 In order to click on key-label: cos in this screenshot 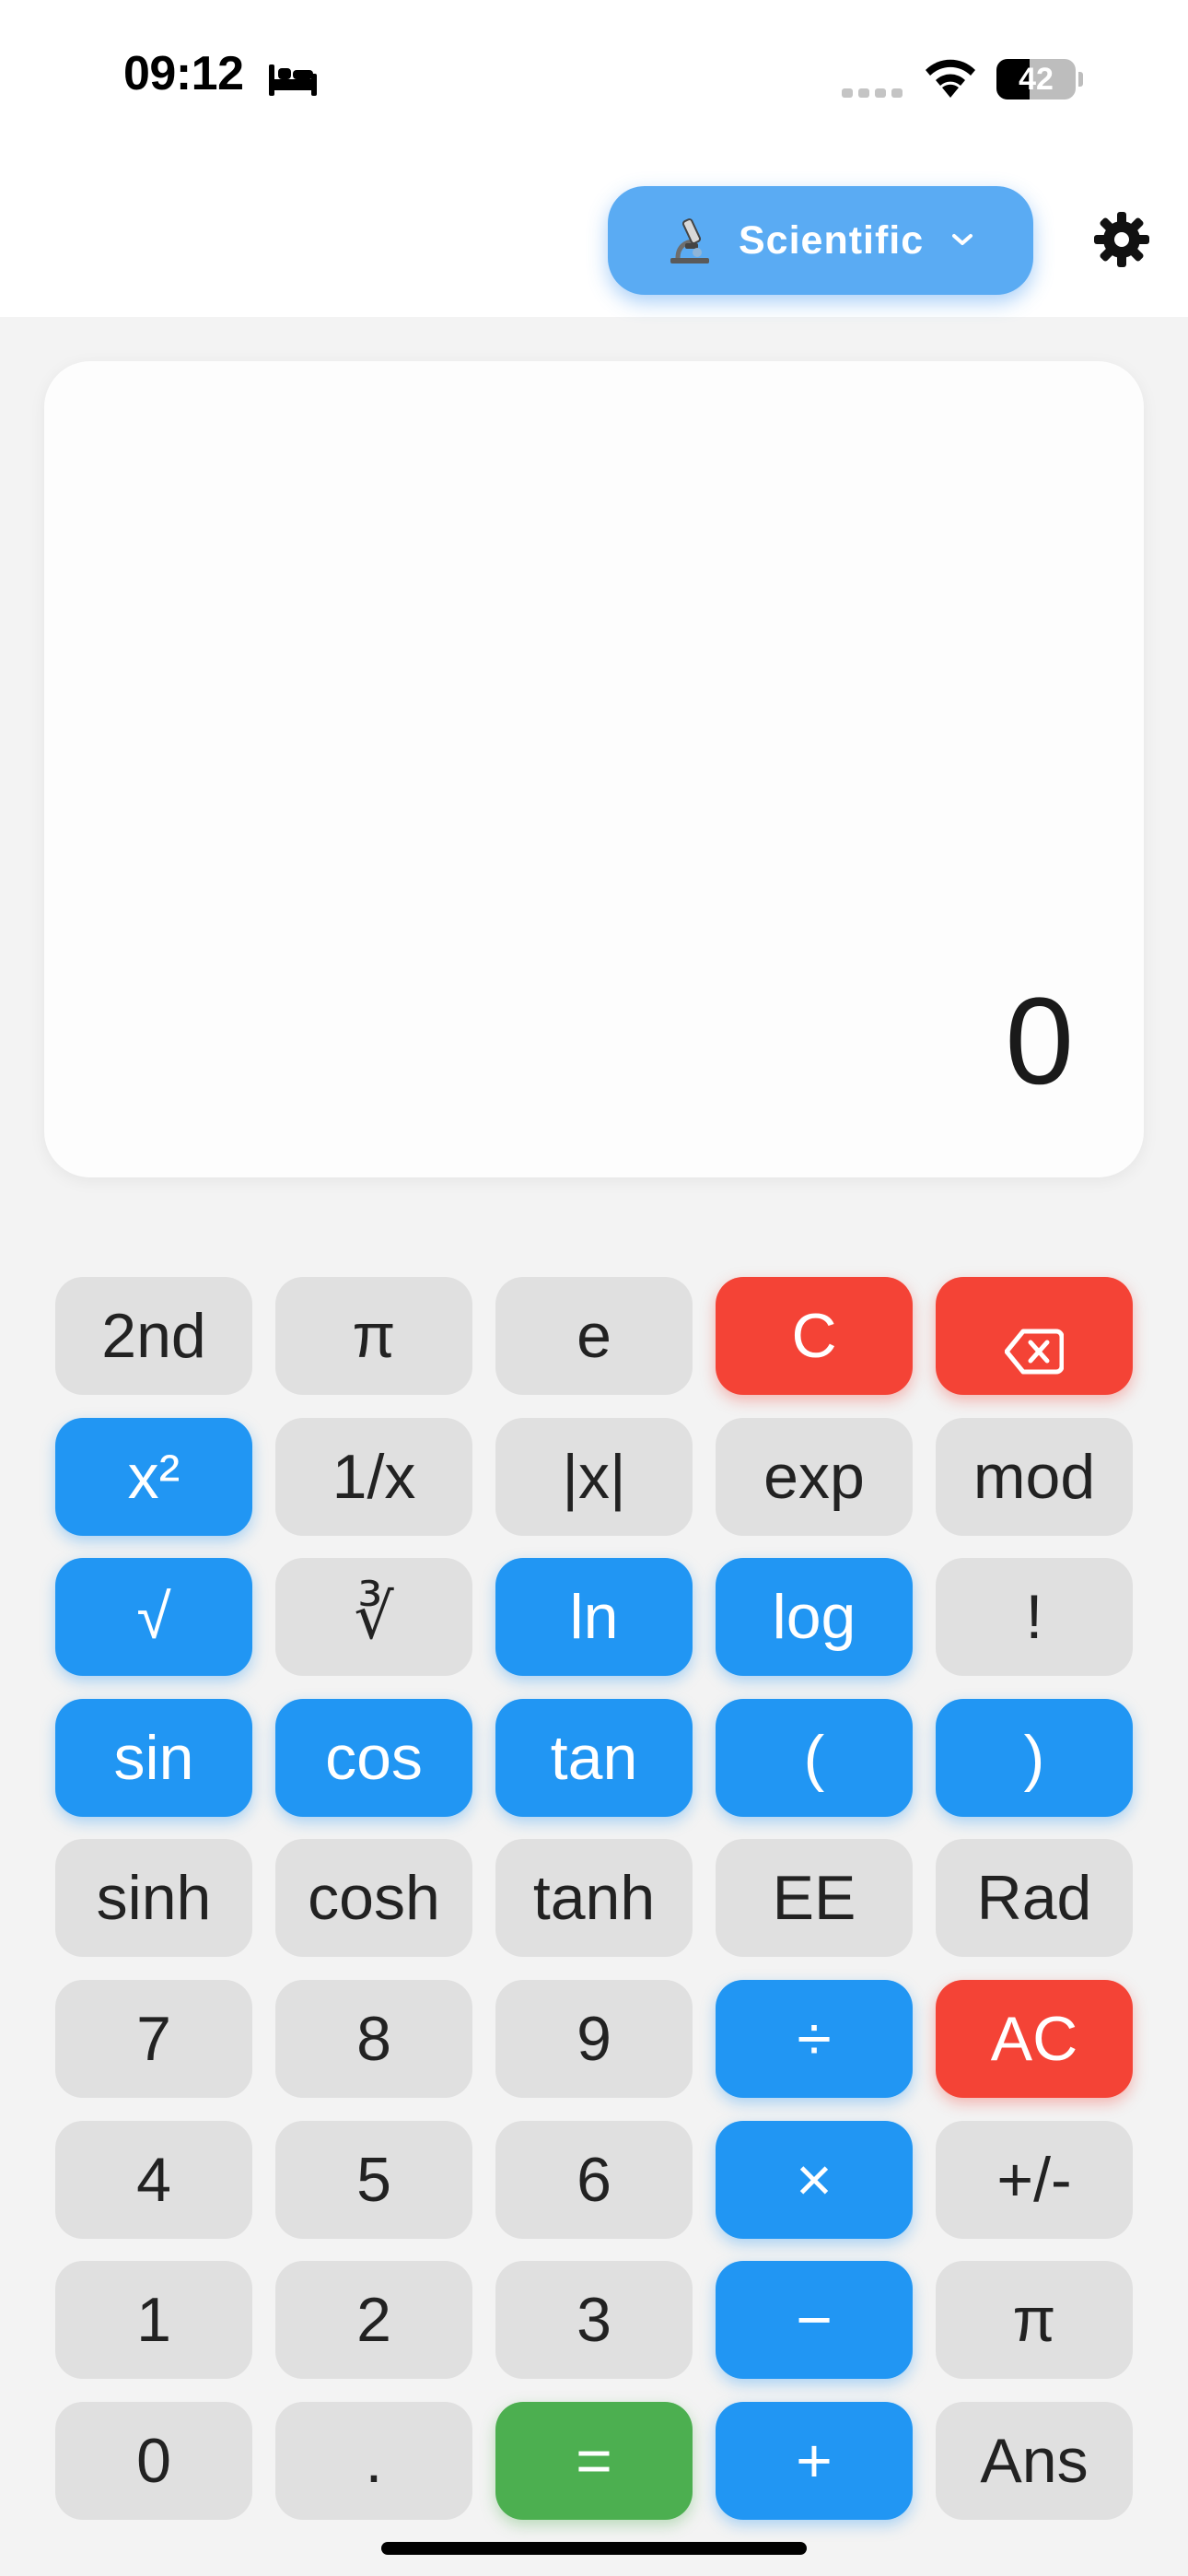, I will do `click(374, 1758)`.